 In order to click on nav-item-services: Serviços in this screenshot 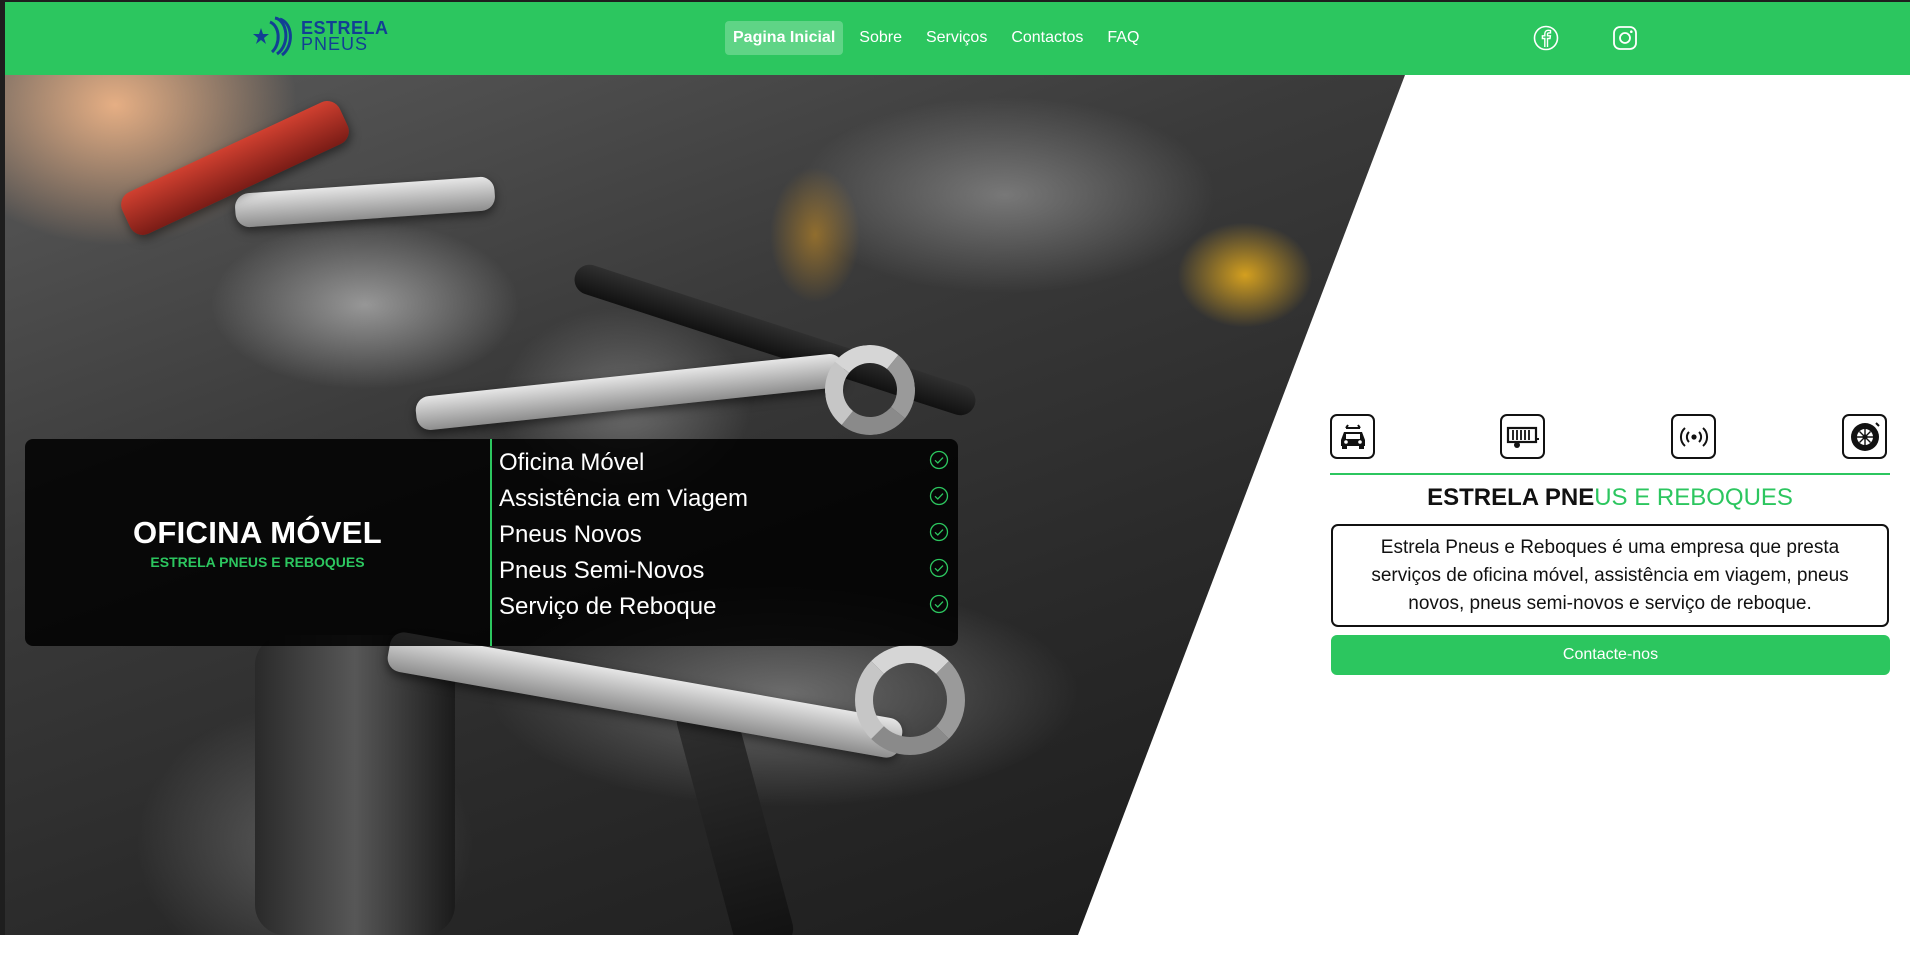, I will do `click(956, 38)`.